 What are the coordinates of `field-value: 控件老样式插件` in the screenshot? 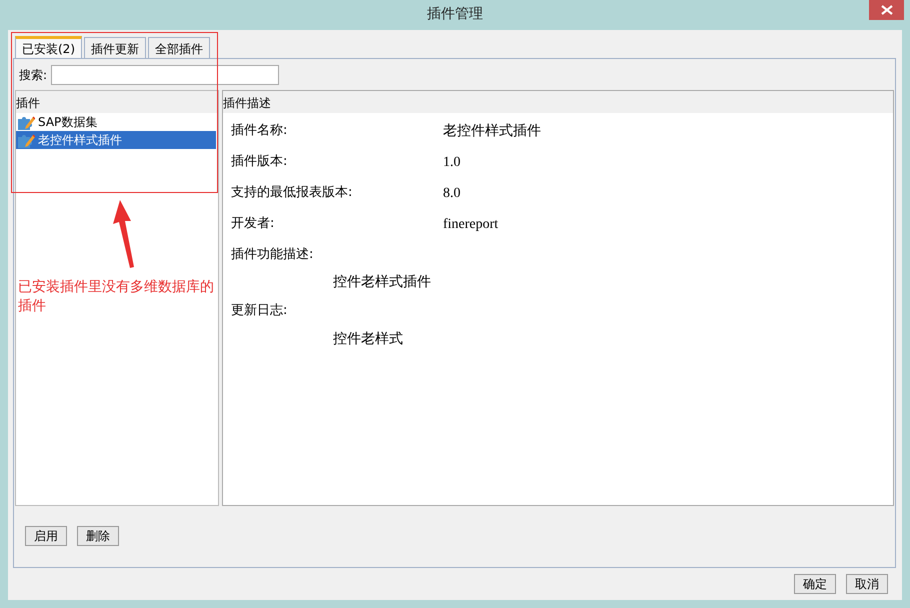 It's located at (382, 282).